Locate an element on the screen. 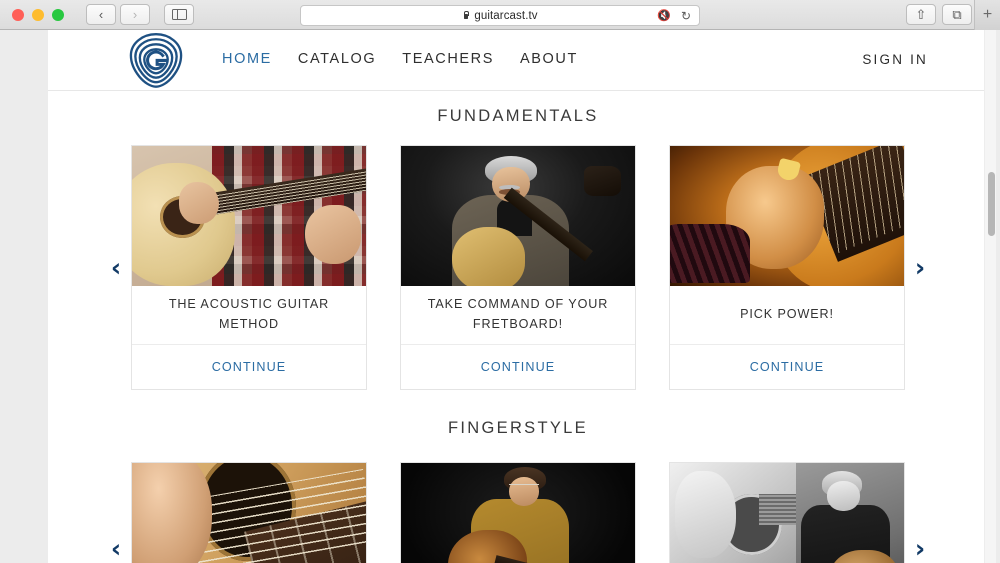 The height and width of the screenshot is (563, 1000). nav-label-about: ABOUT is located at coordinates (549, 59).